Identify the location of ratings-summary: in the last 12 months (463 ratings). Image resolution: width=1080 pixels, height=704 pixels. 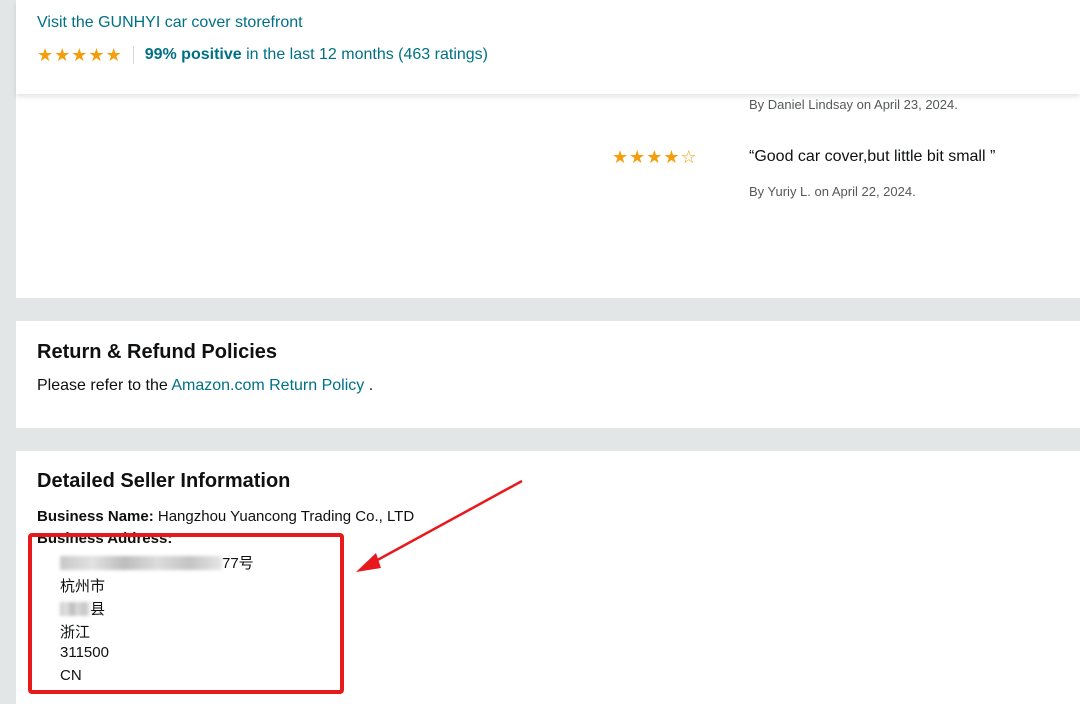
(364, 54).